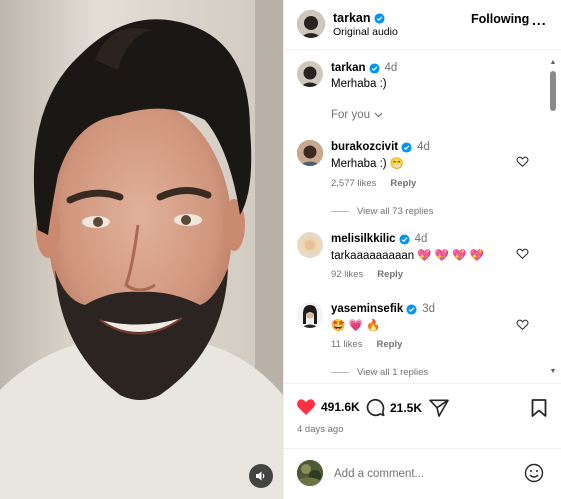 The image size is (561, 499). I want to click on share-icon, so click(439, 408).